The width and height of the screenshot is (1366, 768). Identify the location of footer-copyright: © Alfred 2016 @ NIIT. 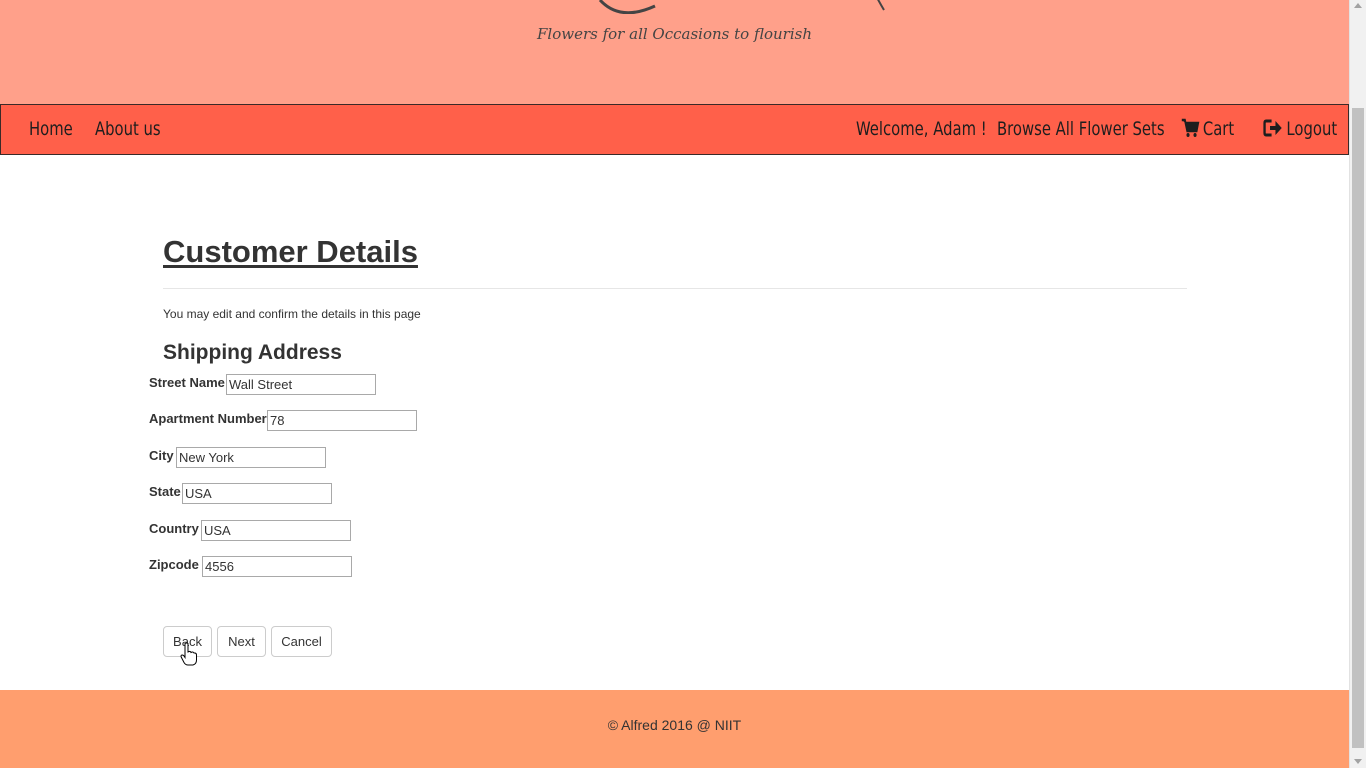
(674, 725).